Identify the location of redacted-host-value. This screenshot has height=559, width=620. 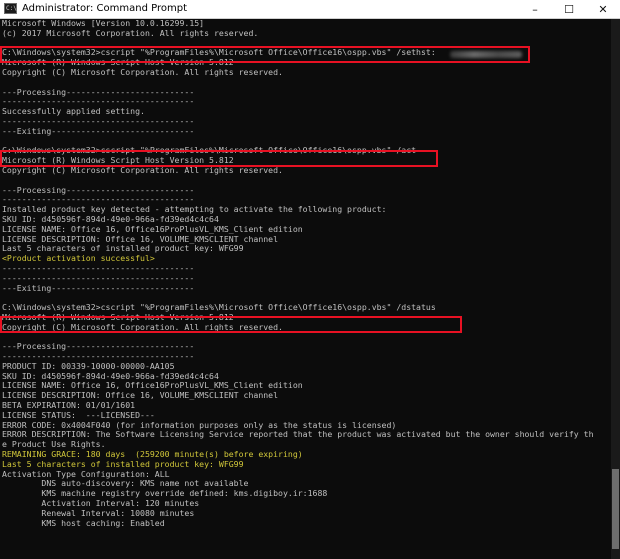
(486, 54).